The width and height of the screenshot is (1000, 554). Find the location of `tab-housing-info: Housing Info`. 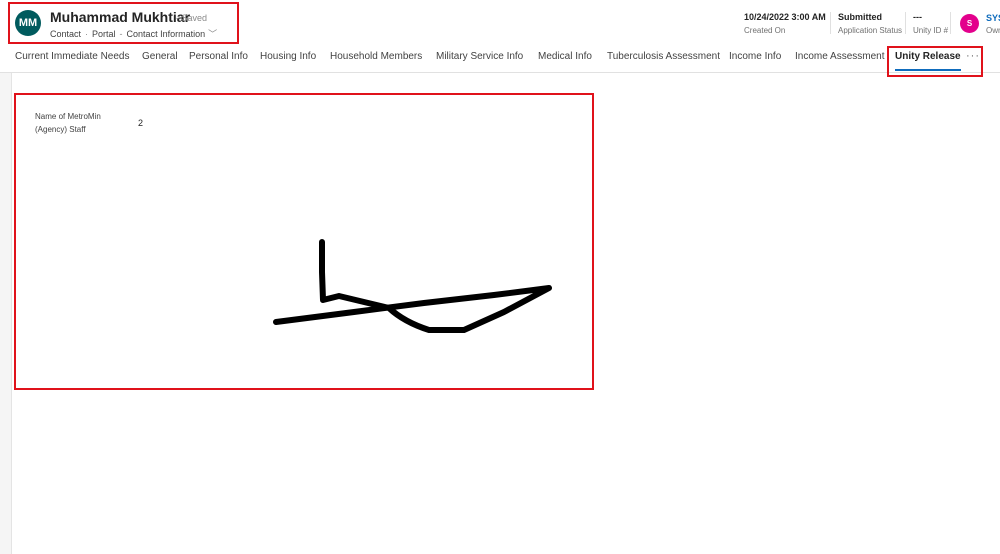

tab-housing-info: Housing Info is located at coordinates (288, 57).